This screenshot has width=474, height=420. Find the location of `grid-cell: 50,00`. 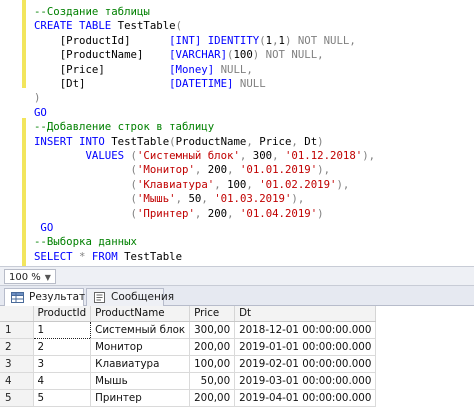

grid-cell: 50,00 is located at coordinates (212, 381).